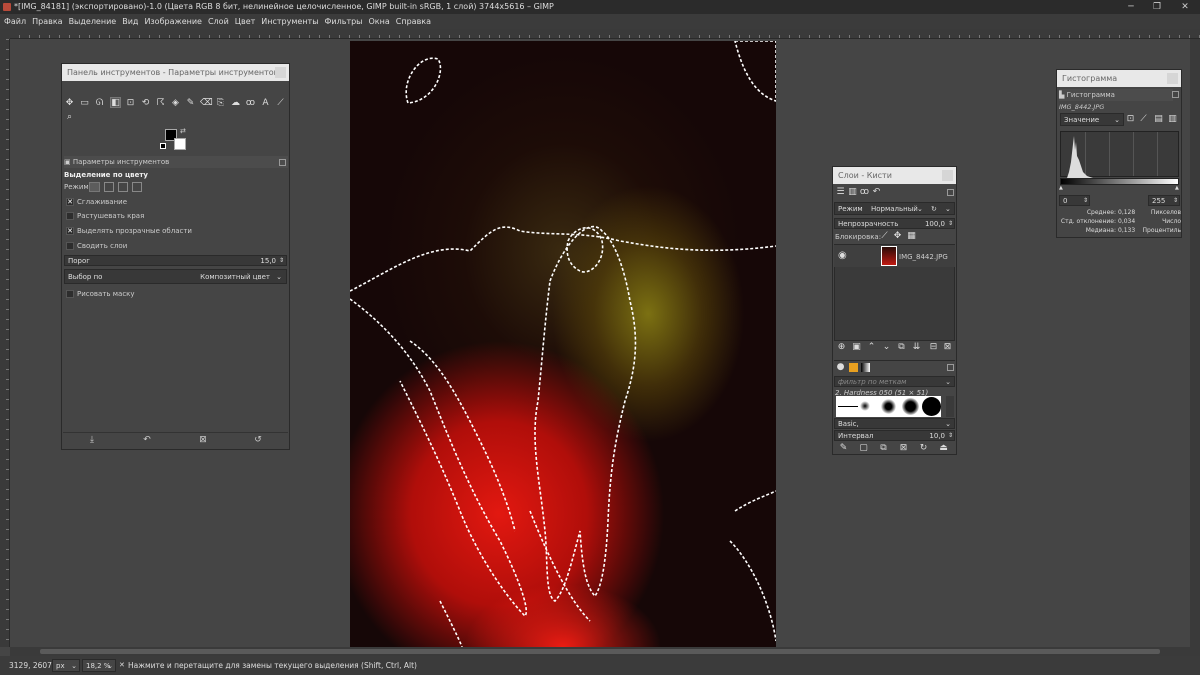  I want to click on paintbrush-icon: ✎, so click(190, 103).